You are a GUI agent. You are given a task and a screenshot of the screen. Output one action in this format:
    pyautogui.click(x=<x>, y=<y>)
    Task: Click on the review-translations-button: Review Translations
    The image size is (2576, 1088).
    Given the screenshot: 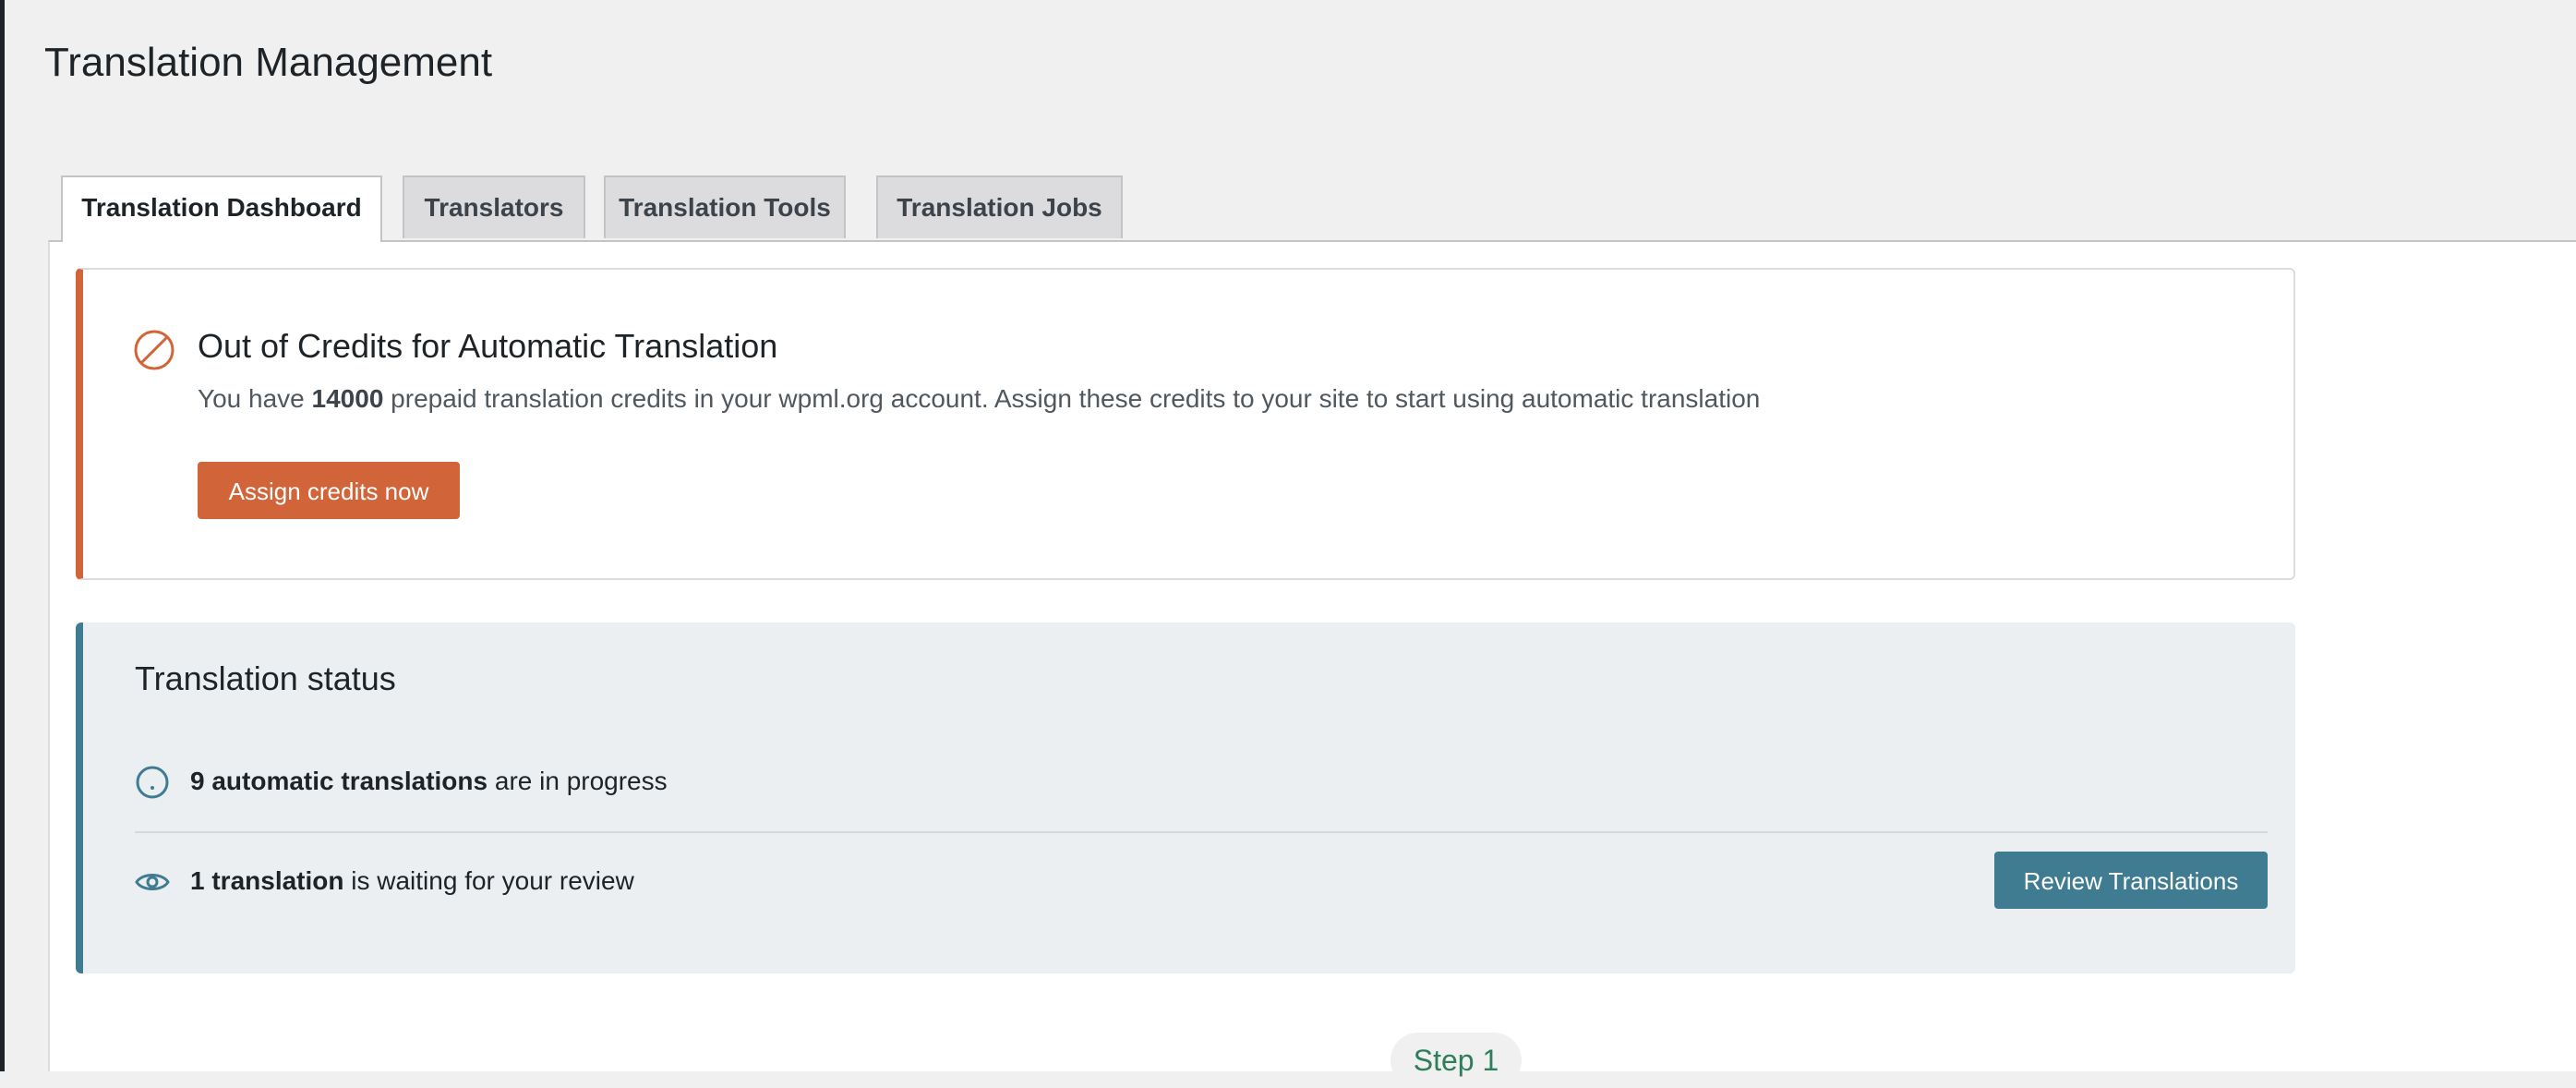 What is the action you would take?
    pyautogui.click(x=2131, y=880)
    